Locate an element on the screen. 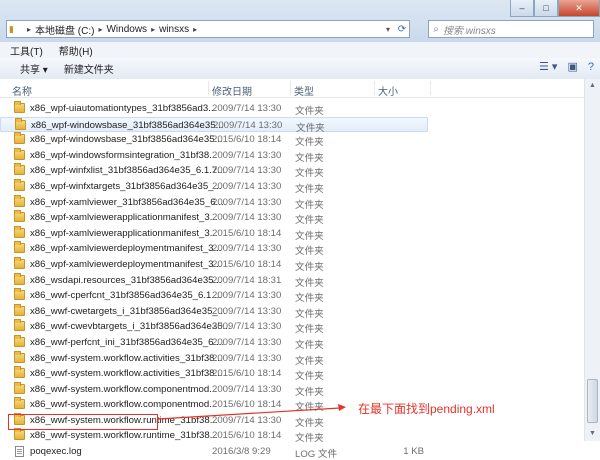 The height and width of the screenshot is (460, 600). minimize-button: – is located at coordinates (522, 8).